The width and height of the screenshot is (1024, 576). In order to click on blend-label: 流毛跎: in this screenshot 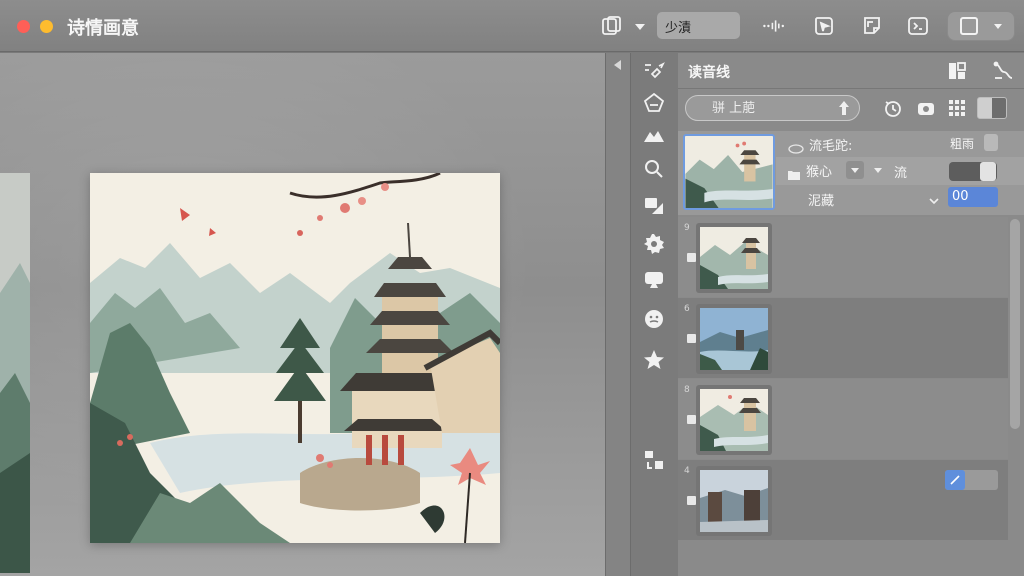, I will do `click(831, 146)`.